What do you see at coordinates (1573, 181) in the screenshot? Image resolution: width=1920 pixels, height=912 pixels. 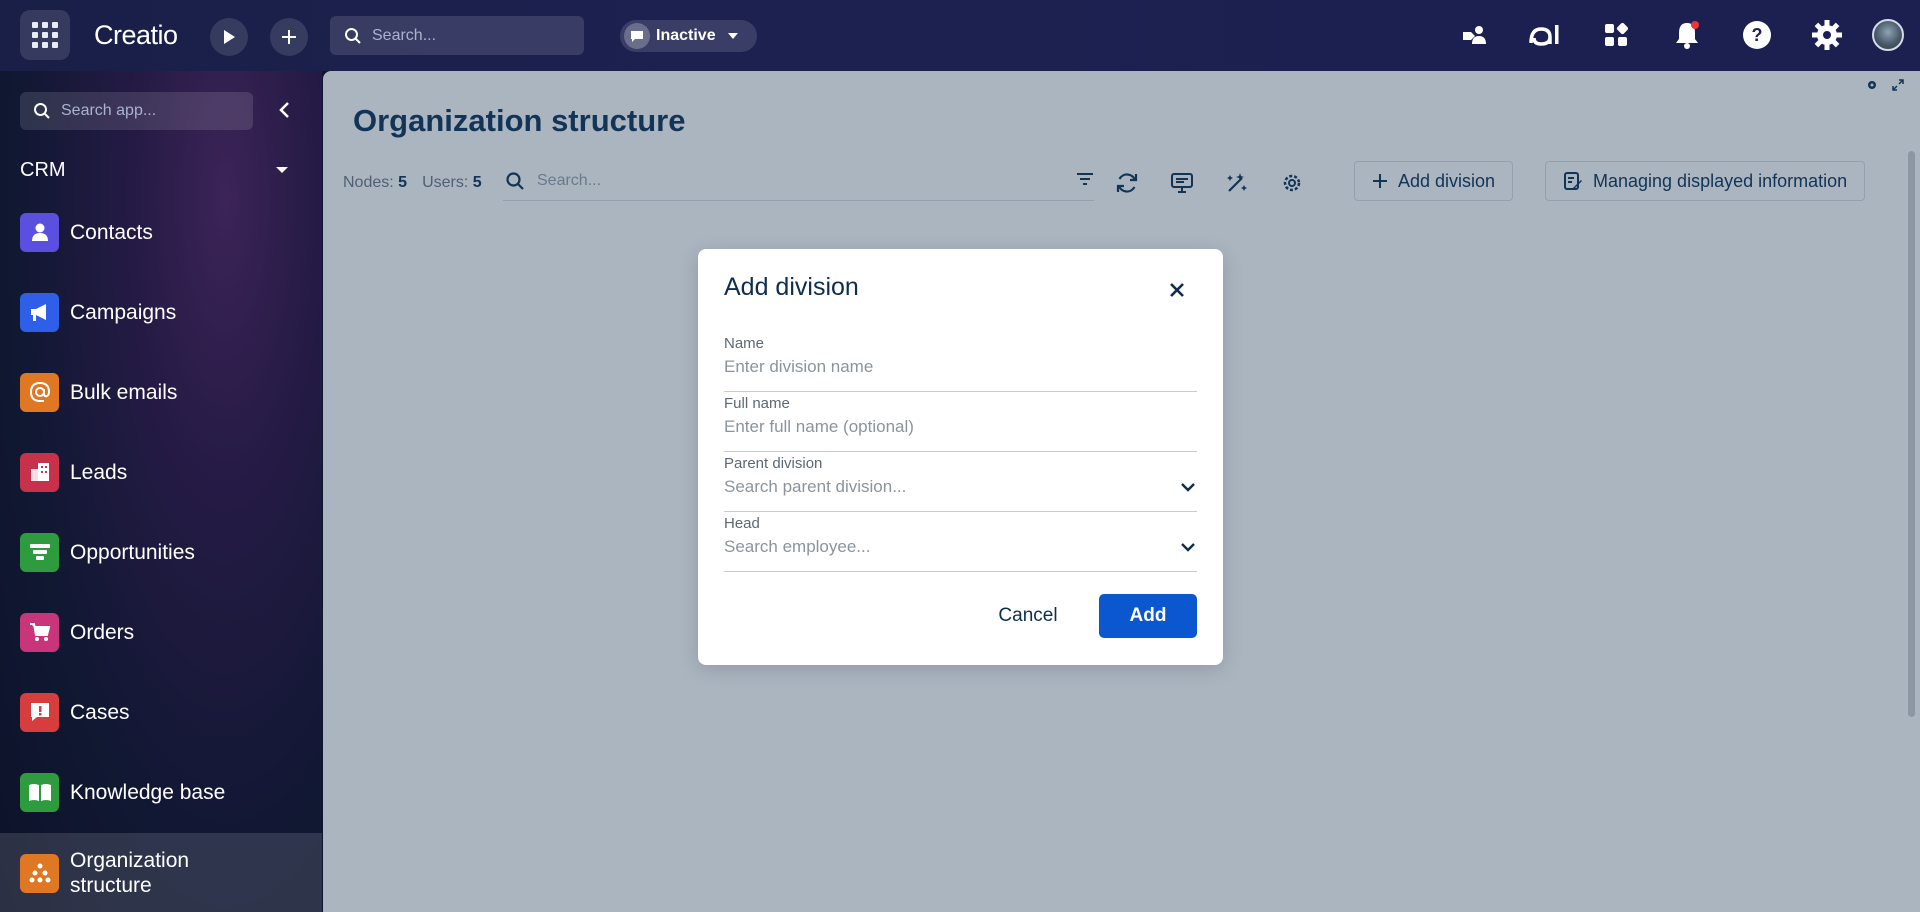 I see `edit-list-icon` at bounding box center [1573, 181].